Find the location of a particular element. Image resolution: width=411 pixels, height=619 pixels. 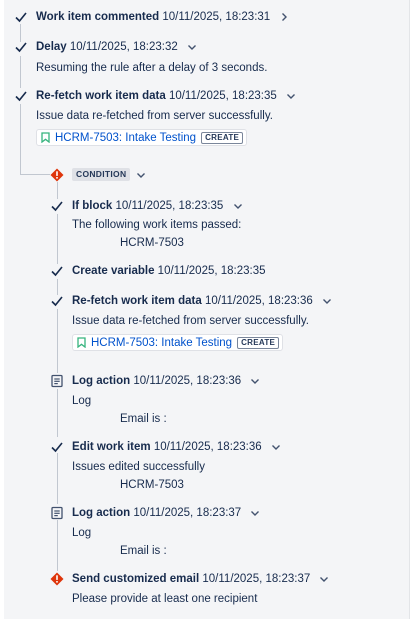

log-entry-header: Log action 10/11/2025, 18:23:36 is located at coordinates (166, 381).